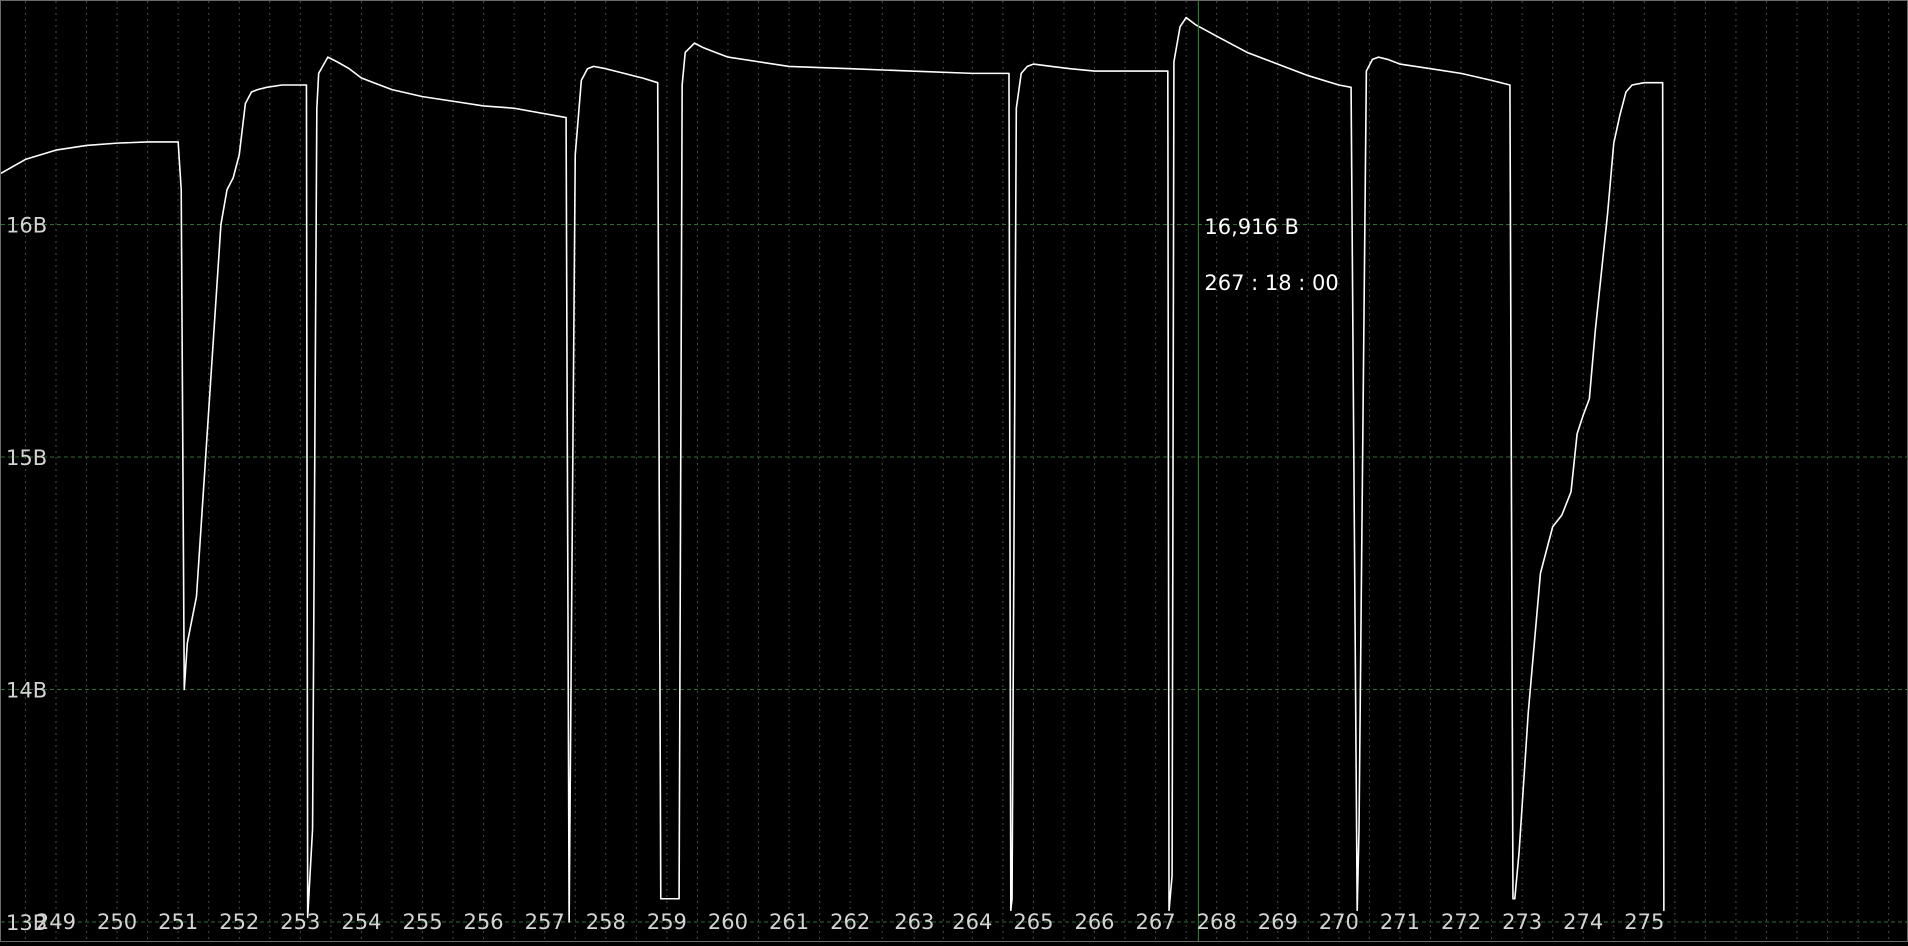 The image size is (1908, 946). What do you see at coordinates (1271, 283) in the screenshot?
I see `cursor-time-readout: 267 : 18 : 00` at bounding box center [1271, 283].